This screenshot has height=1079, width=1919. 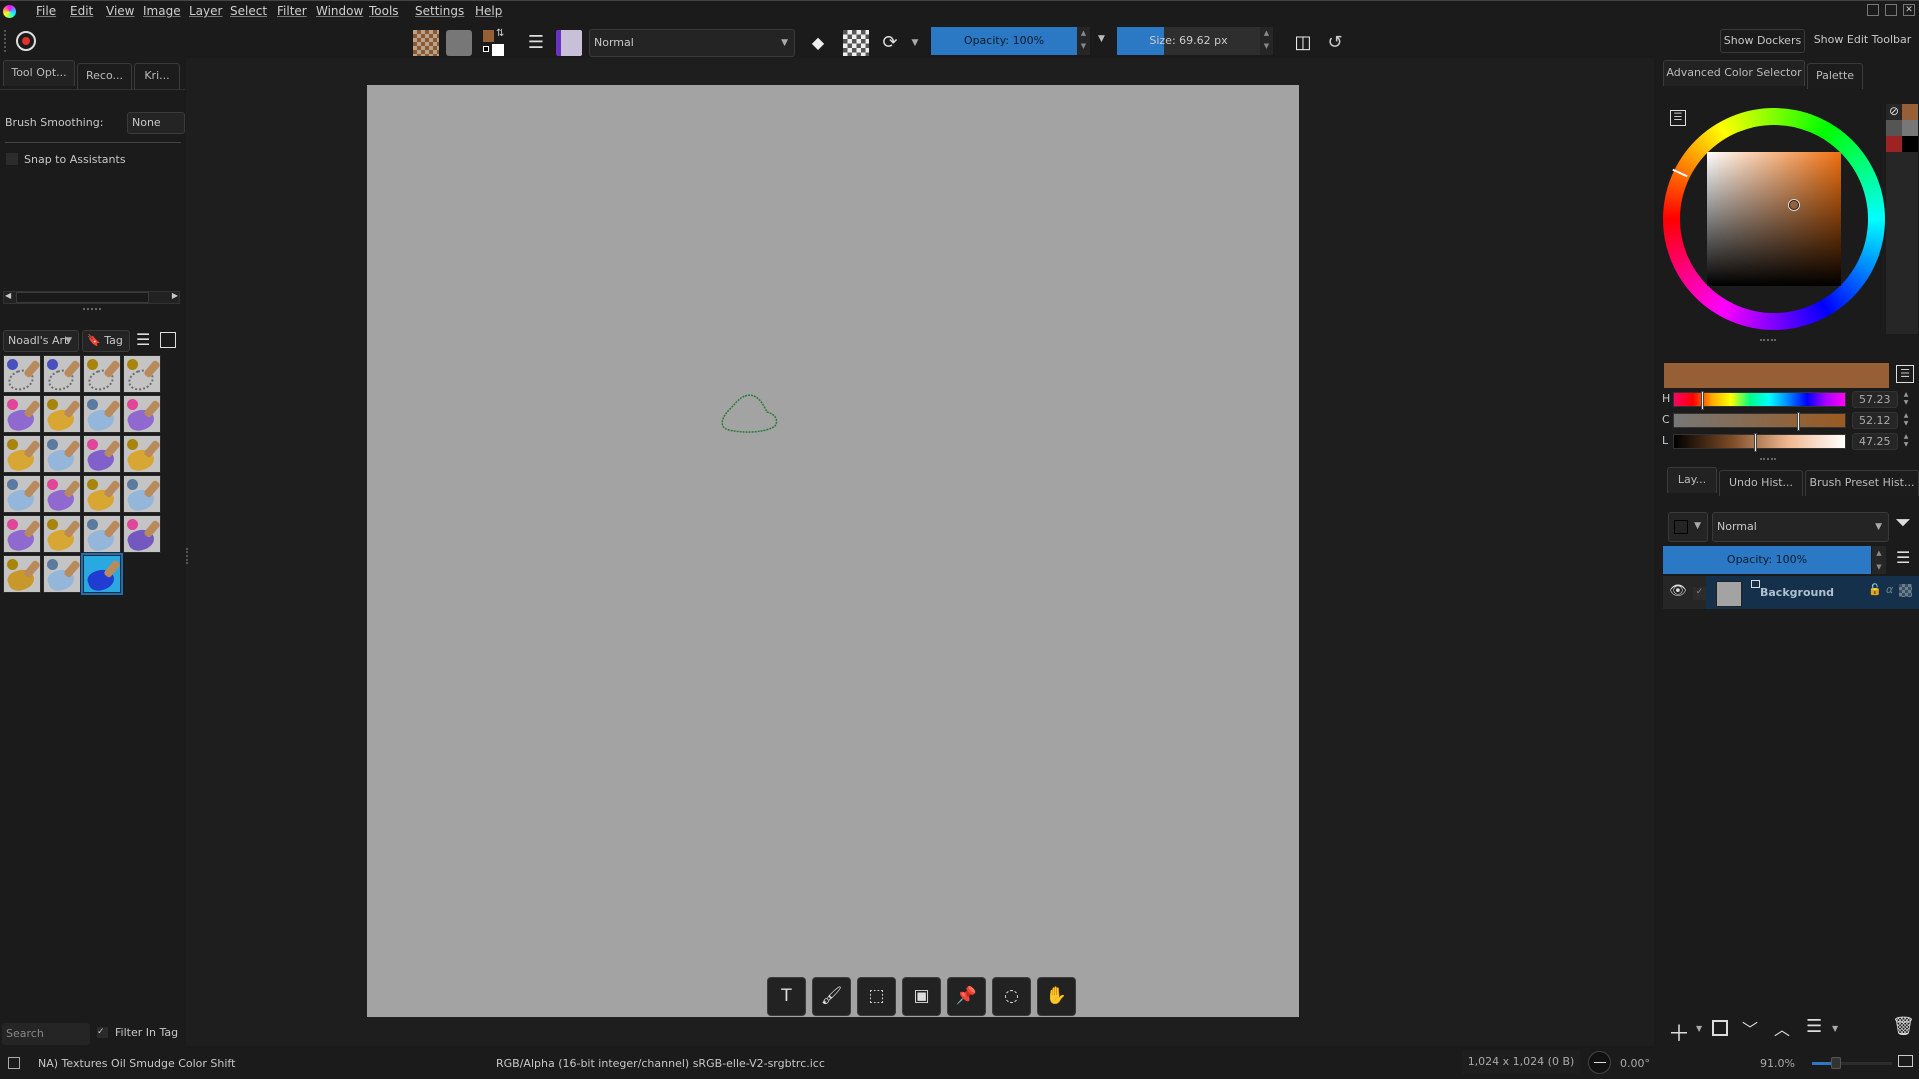 What do you see at coordinates (1774, 219) in the screenshot?
I see `saturation-value-square` at bounding box center [1774, 219].